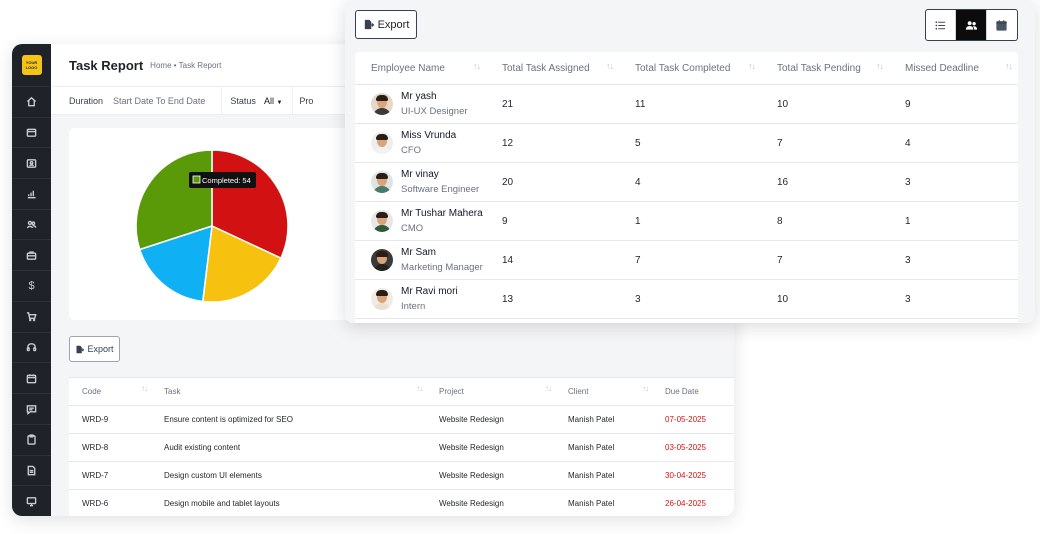  Describe the element at coordinates (31, 132) in the screenshot. I see `wallet-icon` at that location.